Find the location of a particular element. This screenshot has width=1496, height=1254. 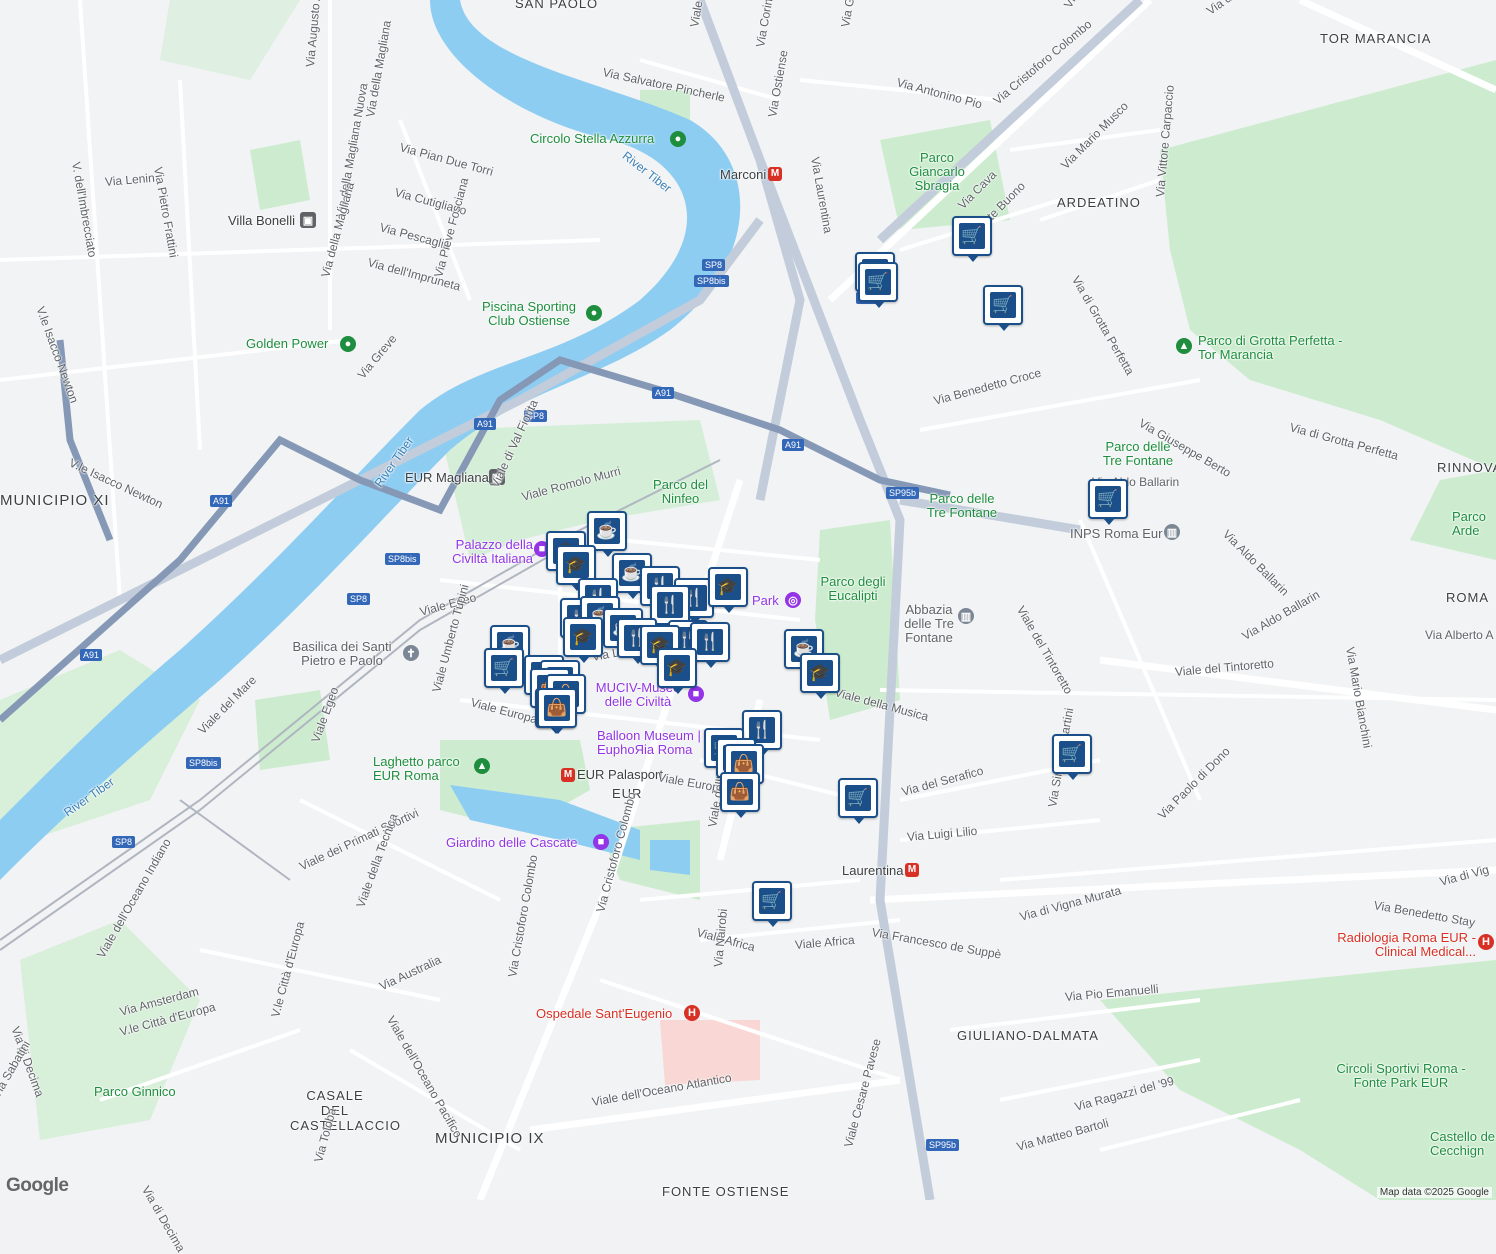

district-label: MUNICIPIO XI is located at coordinates (55, 500).